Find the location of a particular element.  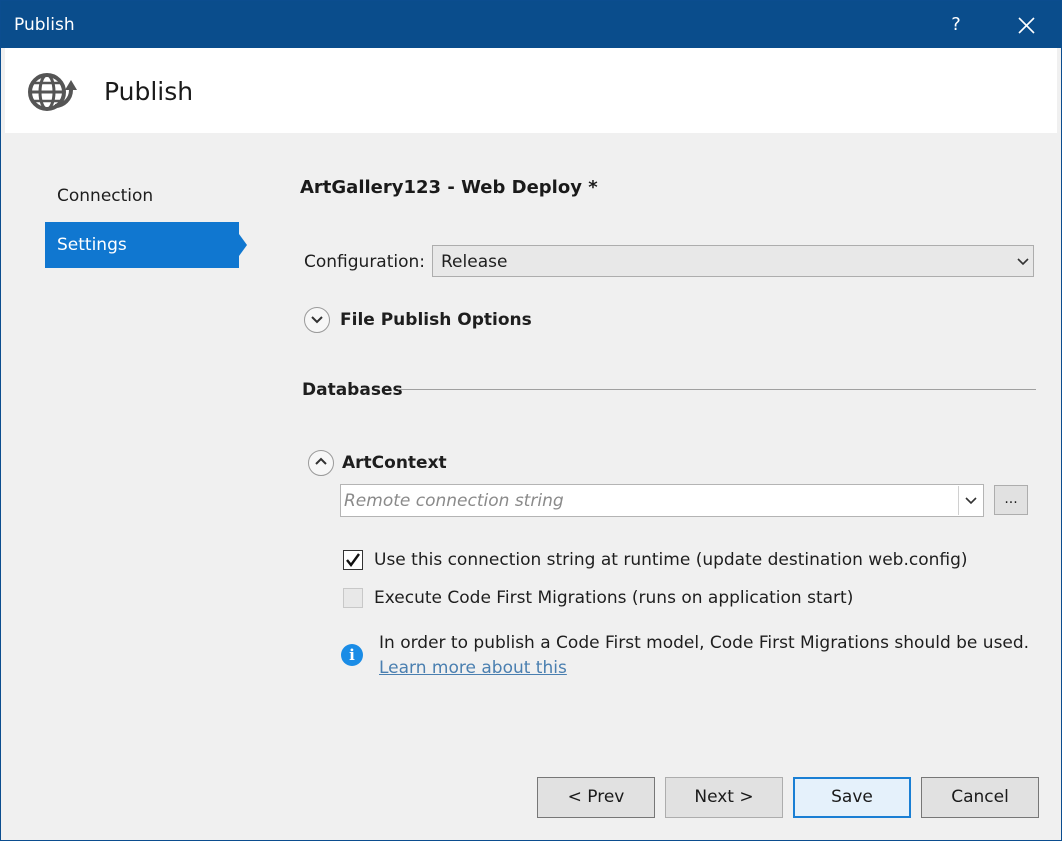

artcontext-expander is located at coordinates (321, 463).